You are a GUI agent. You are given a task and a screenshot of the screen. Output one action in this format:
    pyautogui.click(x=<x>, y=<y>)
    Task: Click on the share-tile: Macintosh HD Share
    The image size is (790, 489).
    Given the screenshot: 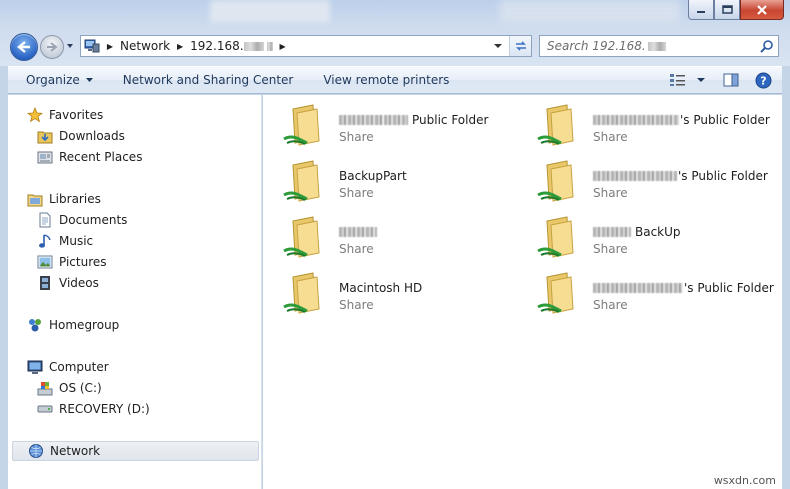 What is the action you would take?
    pyautogui.click(x=391, y=293)
    